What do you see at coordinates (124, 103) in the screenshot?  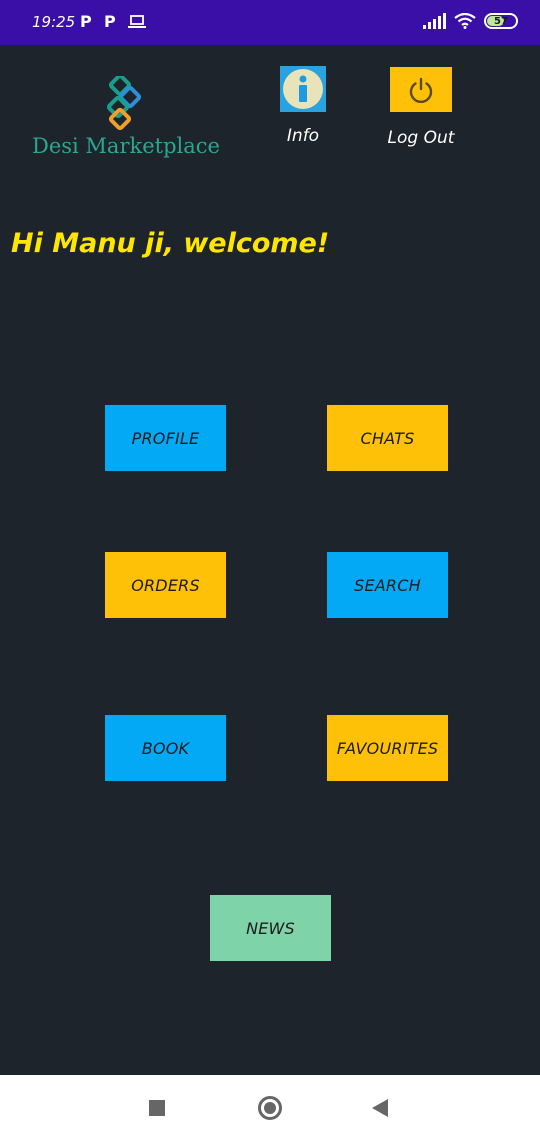 I see `logo-chain-icon` at bounding box center [124, 103].